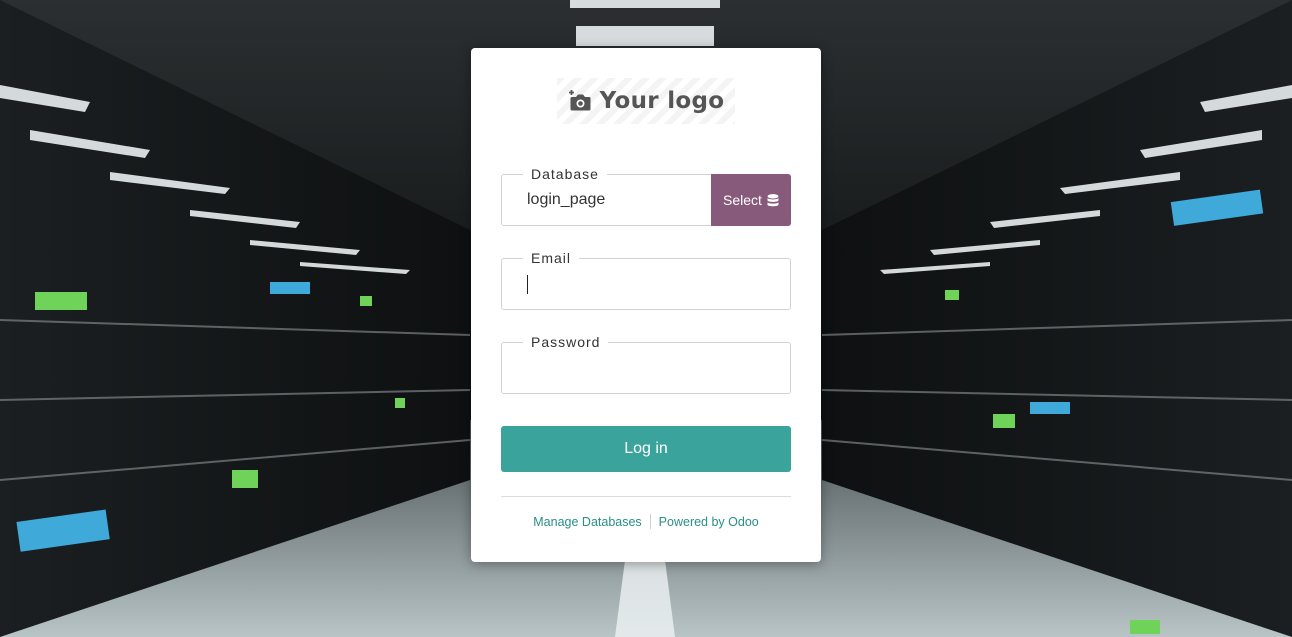  I want to click on select-button-label: Select, so click(742, 200).